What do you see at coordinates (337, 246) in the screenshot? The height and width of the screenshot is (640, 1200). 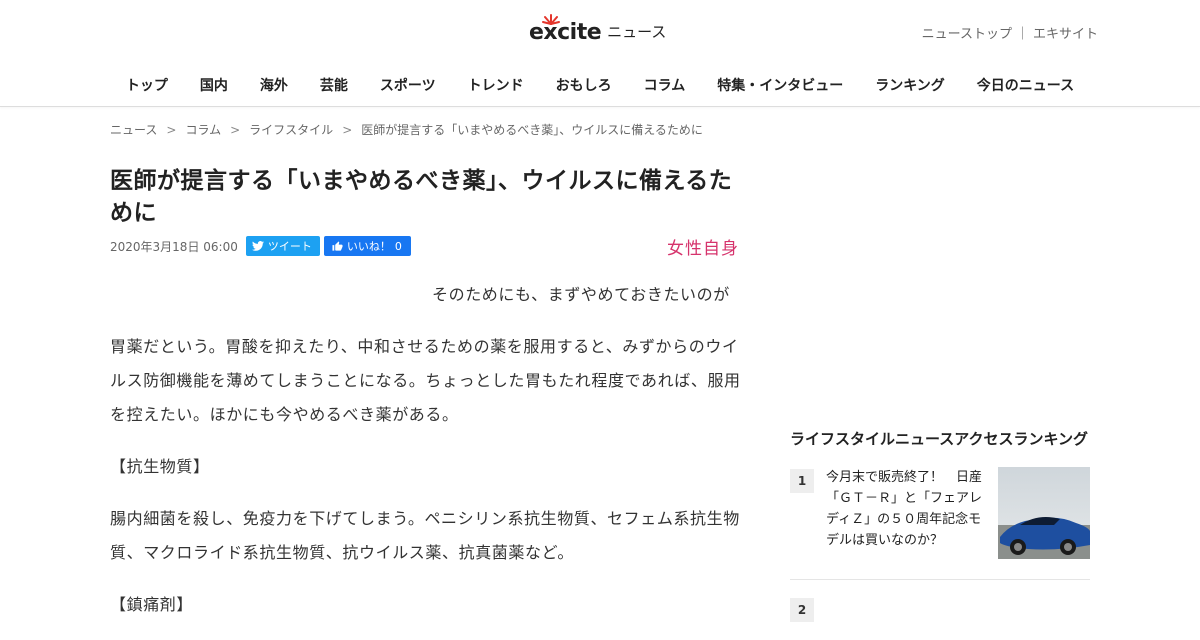 I see `thumbs-up-icon` at bounding box center [337, 246].